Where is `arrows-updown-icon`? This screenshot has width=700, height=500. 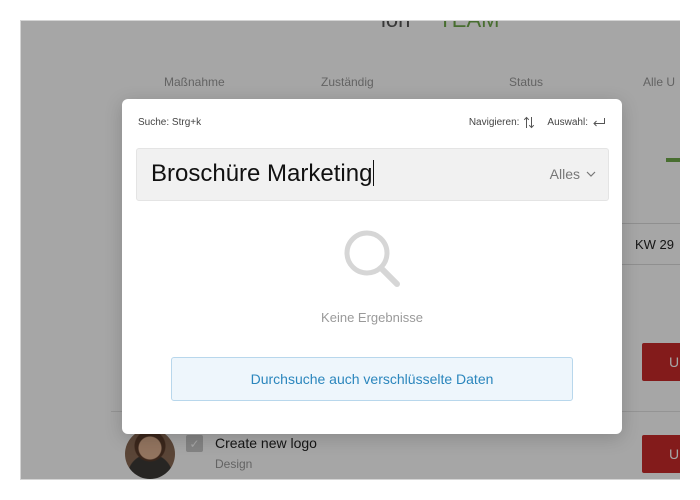 arrows-updown-icon is located at coordinates (529, 122).